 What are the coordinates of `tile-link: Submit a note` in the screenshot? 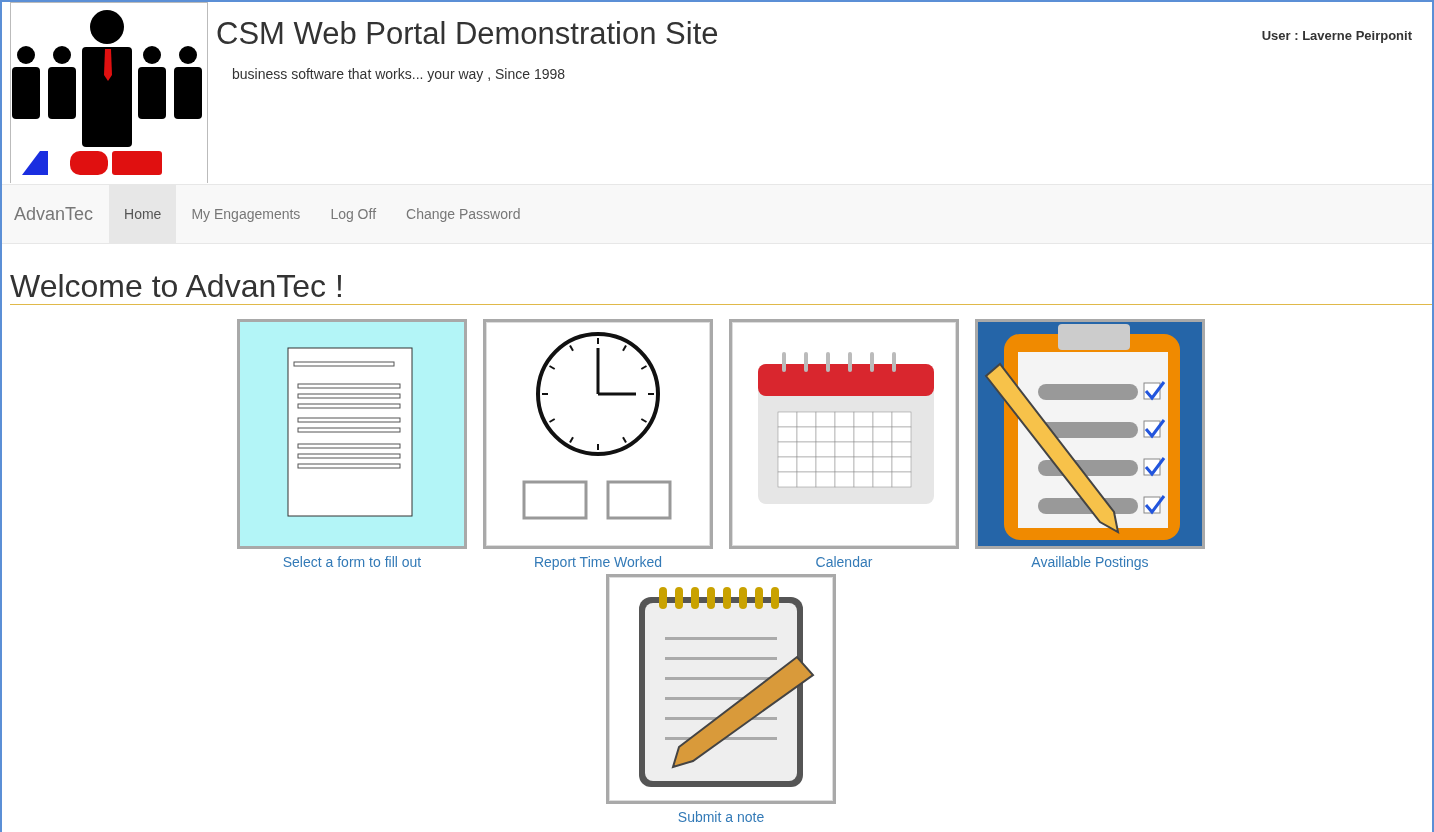 It's located at (721, 819).